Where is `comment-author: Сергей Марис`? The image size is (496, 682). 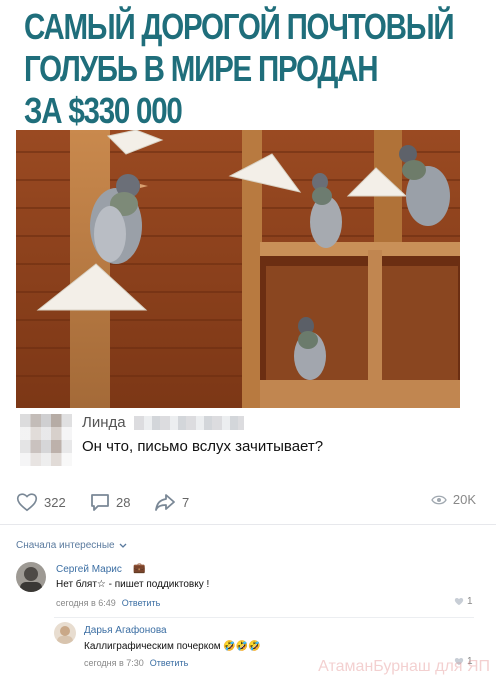
comment-author: Сергей Марис is located at coordinates (89, 569).